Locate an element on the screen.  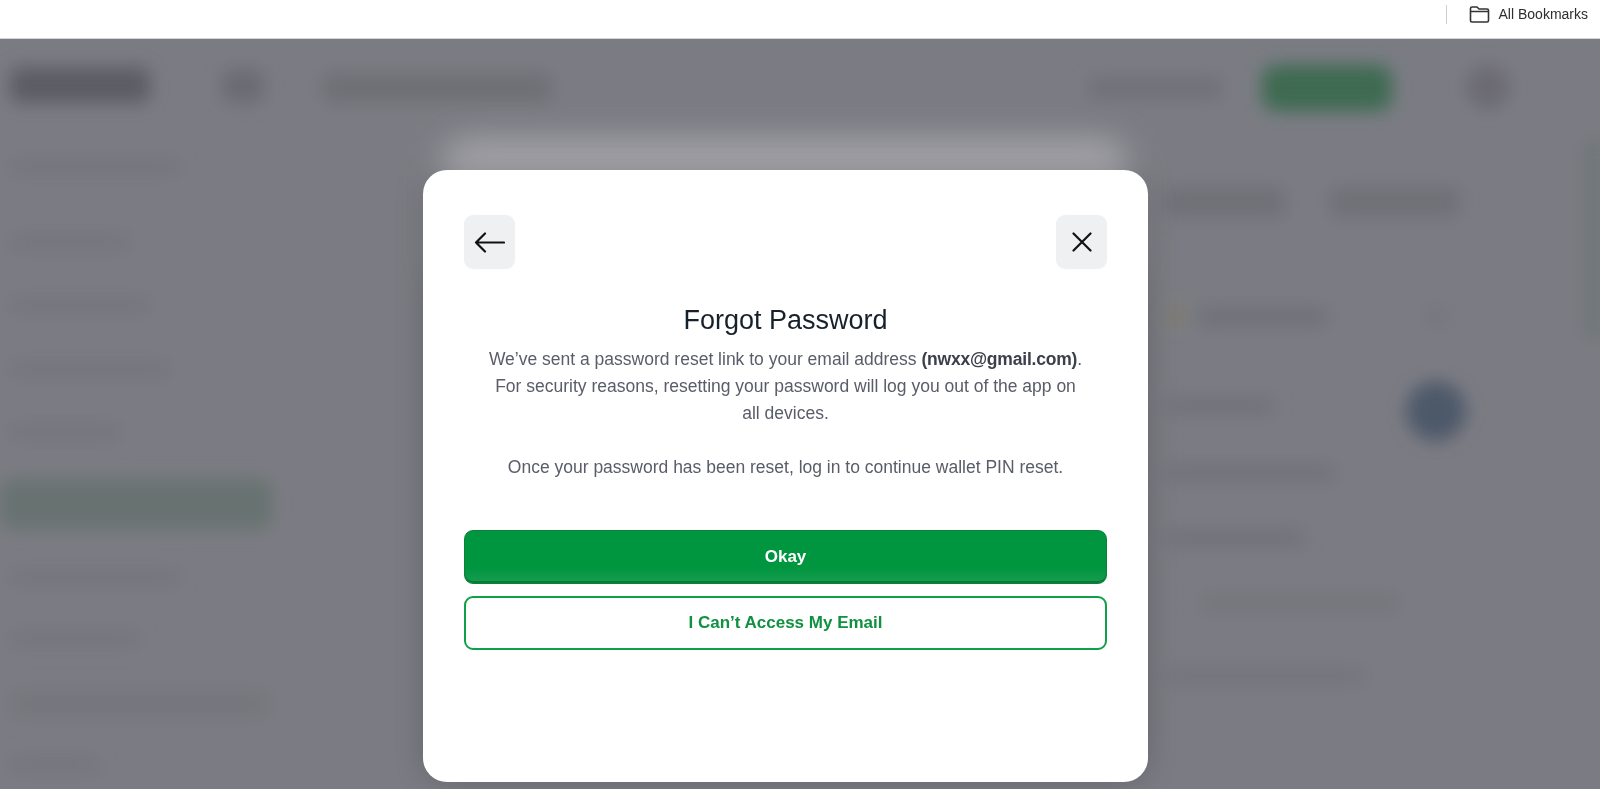
dialog-title: Forgot Password is located at coordinates (785, 320).